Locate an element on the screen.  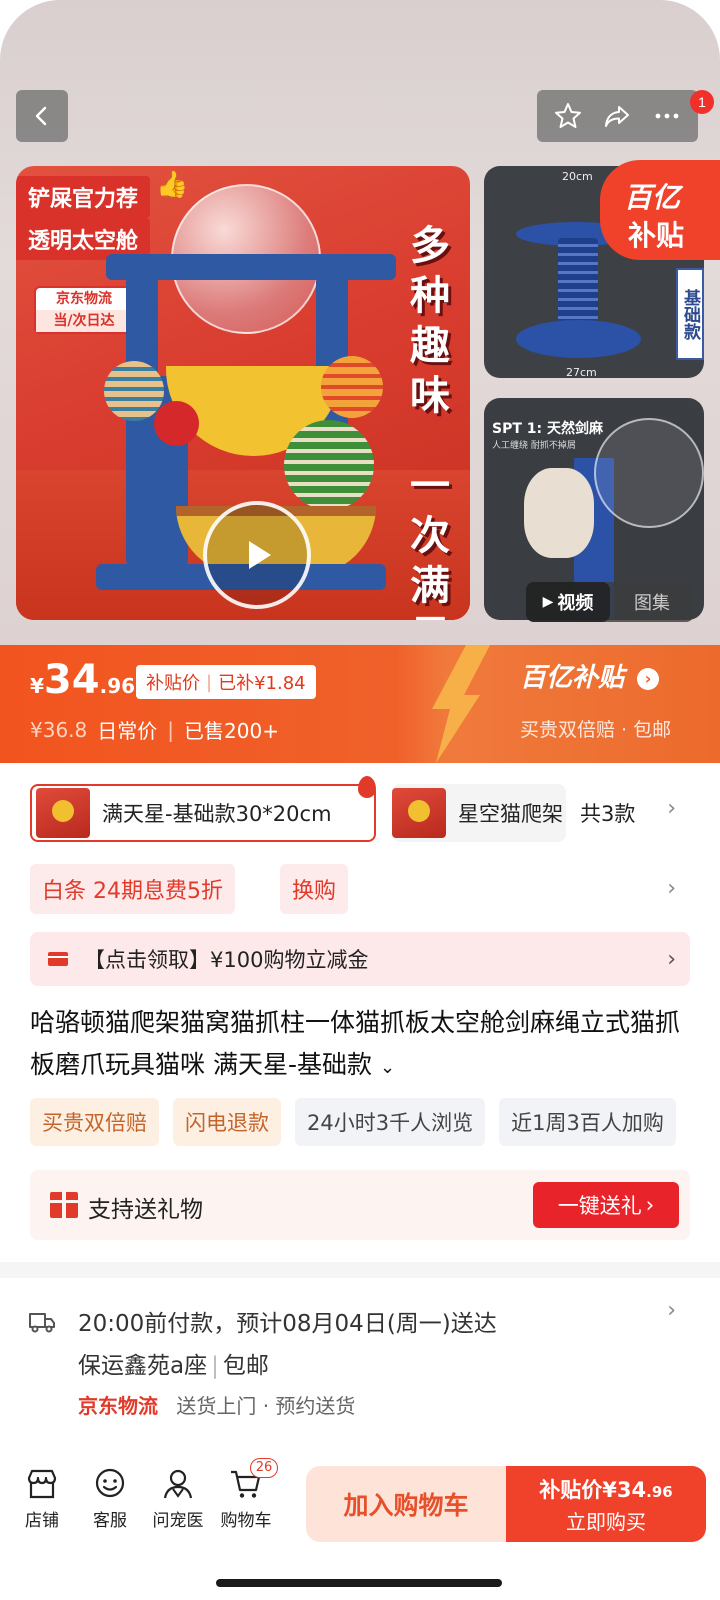
buy-now-button: 补贴价¥34.96 立即购买 is located at coordinates (606, 1504).